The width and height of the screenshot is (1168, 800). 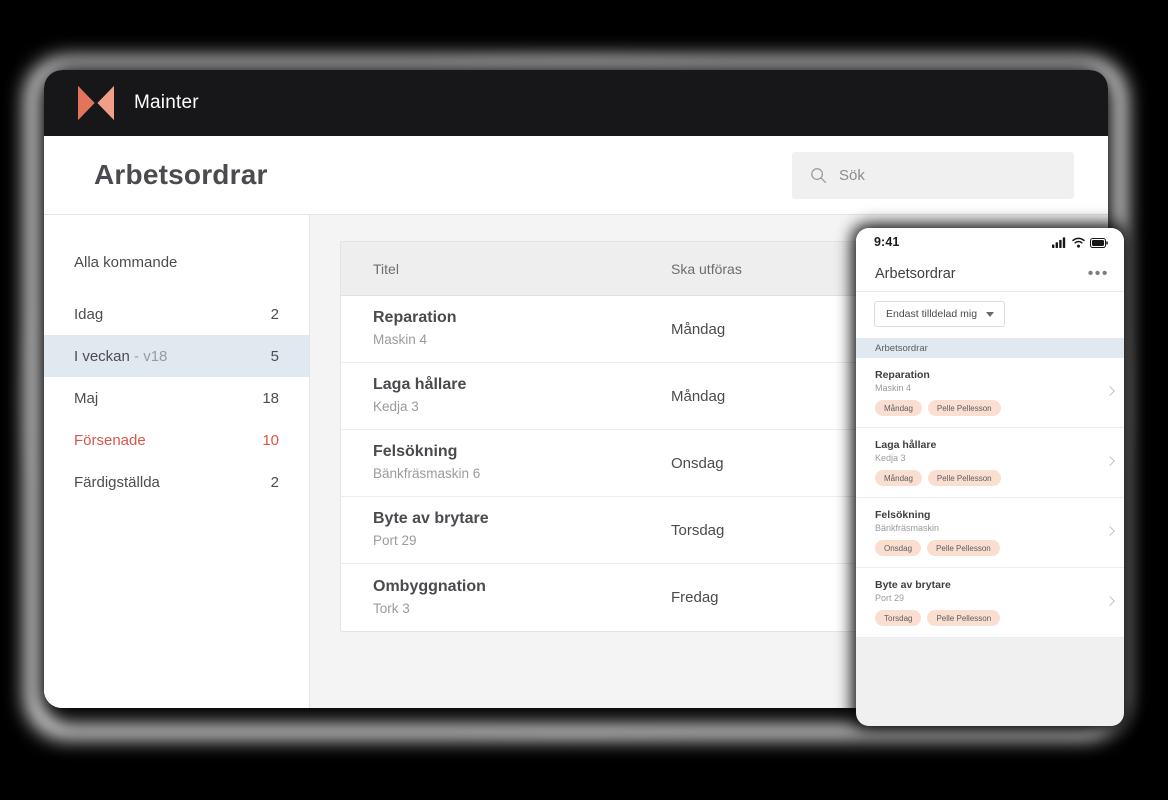 I want to click on list-item-asset: Maskin 4, so click(x=893, y=388).